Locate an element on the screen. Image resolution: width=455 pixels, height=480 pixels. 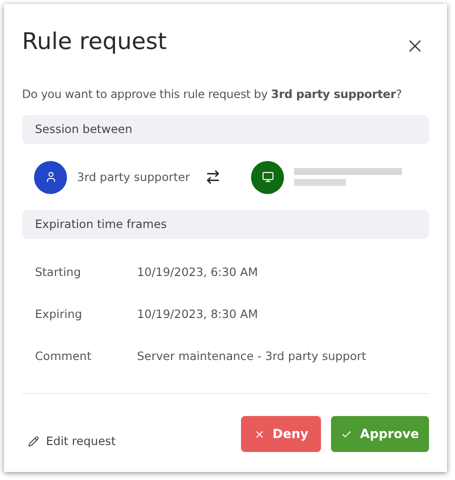
close-icon is located at coordinates (259, 434).